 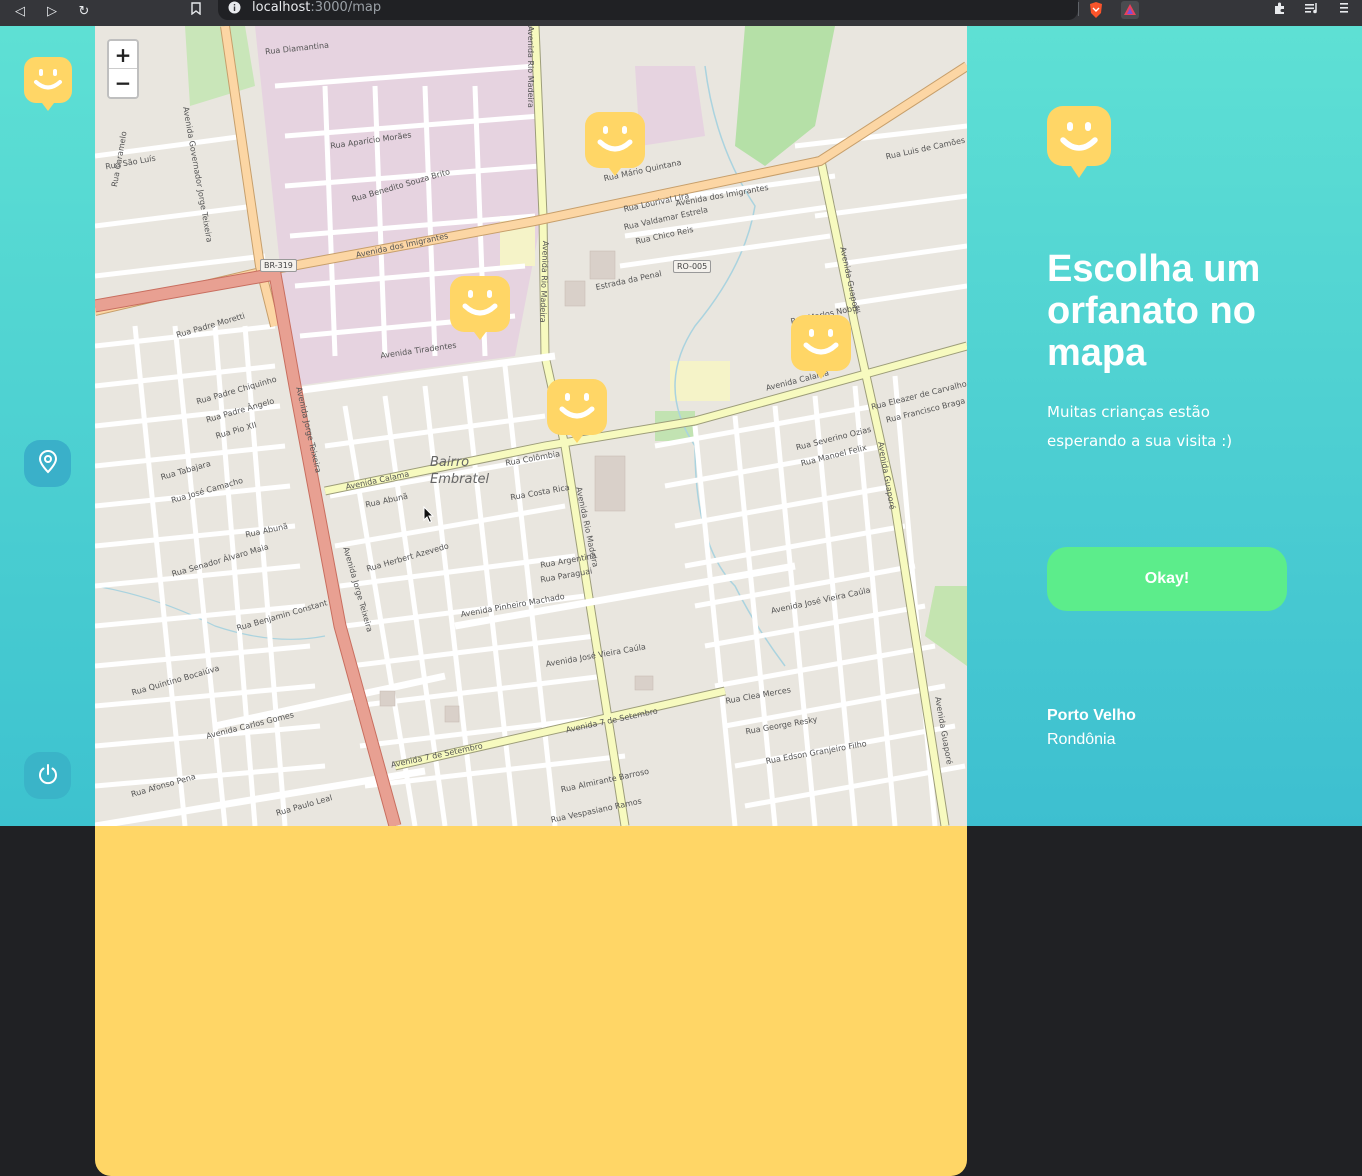 I want to click on url-path: :3000/map, so click(x=346, y=7).